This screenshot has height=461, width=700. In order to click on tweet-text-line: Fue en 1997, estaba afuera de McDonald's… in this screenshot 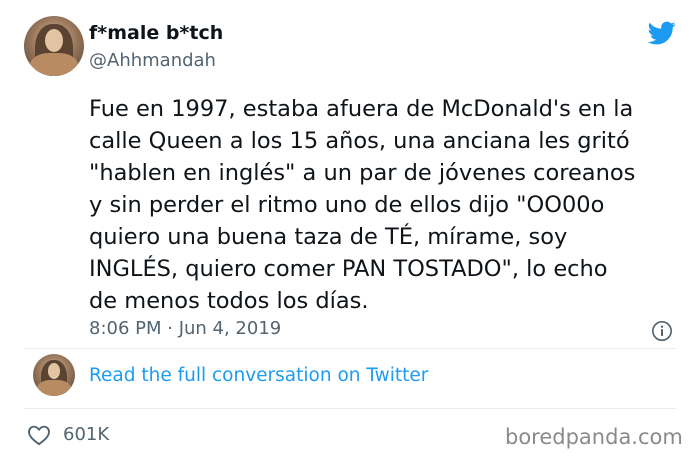, I will do `click(361, 109)`.